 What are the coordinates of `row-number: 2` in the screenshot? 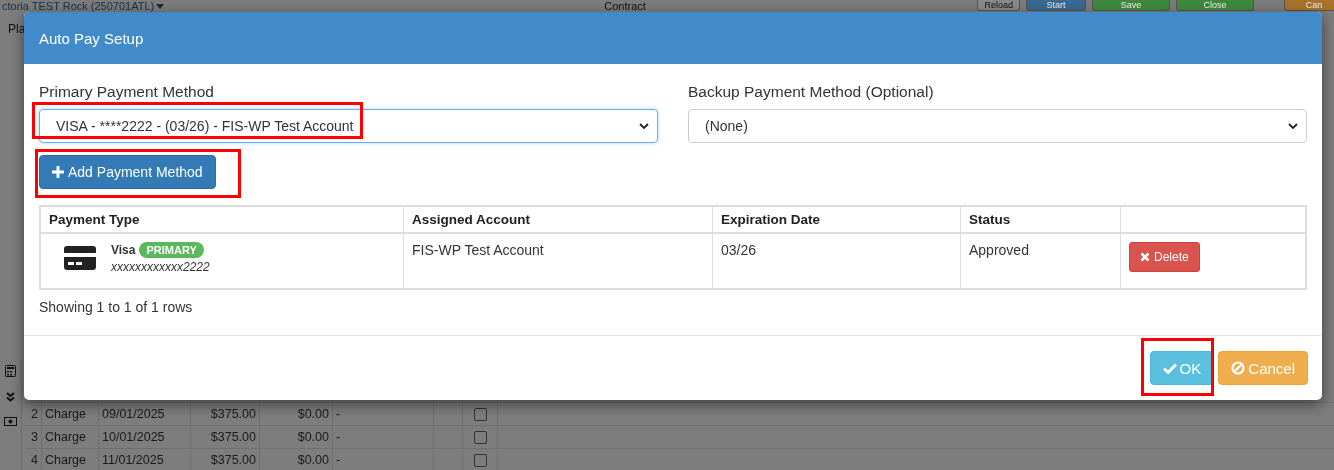 It's located at (33, 414).